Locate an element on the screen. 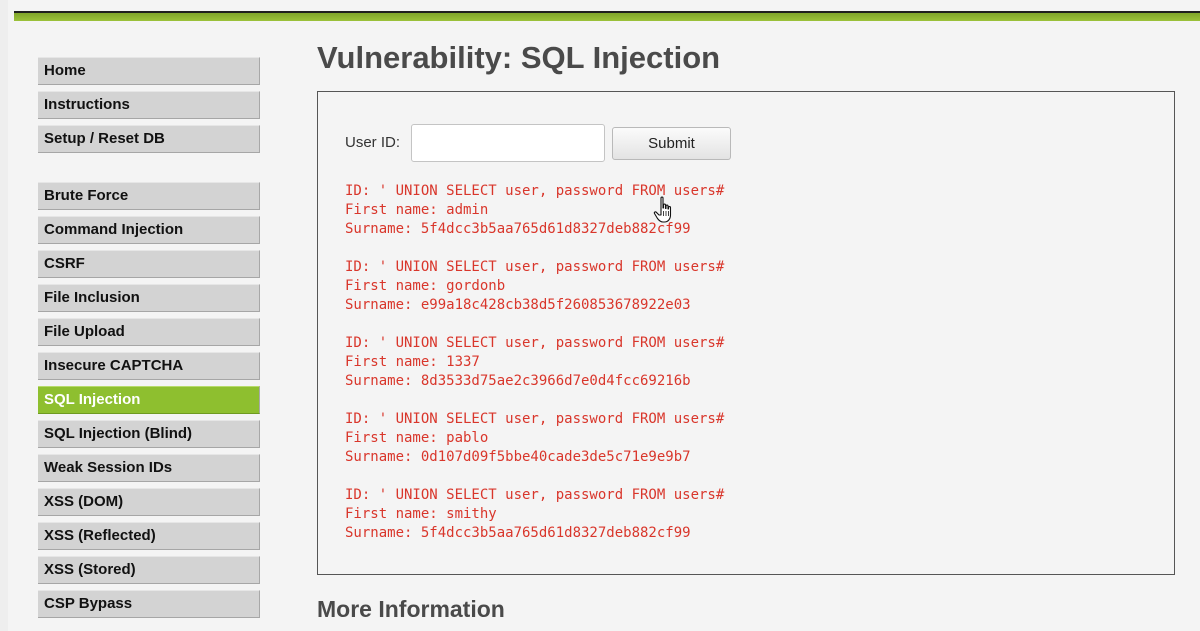 Image resolution: width=1200 pixels, height=631 pixels. submit-button: Submit is located at coordinates (671, 143).